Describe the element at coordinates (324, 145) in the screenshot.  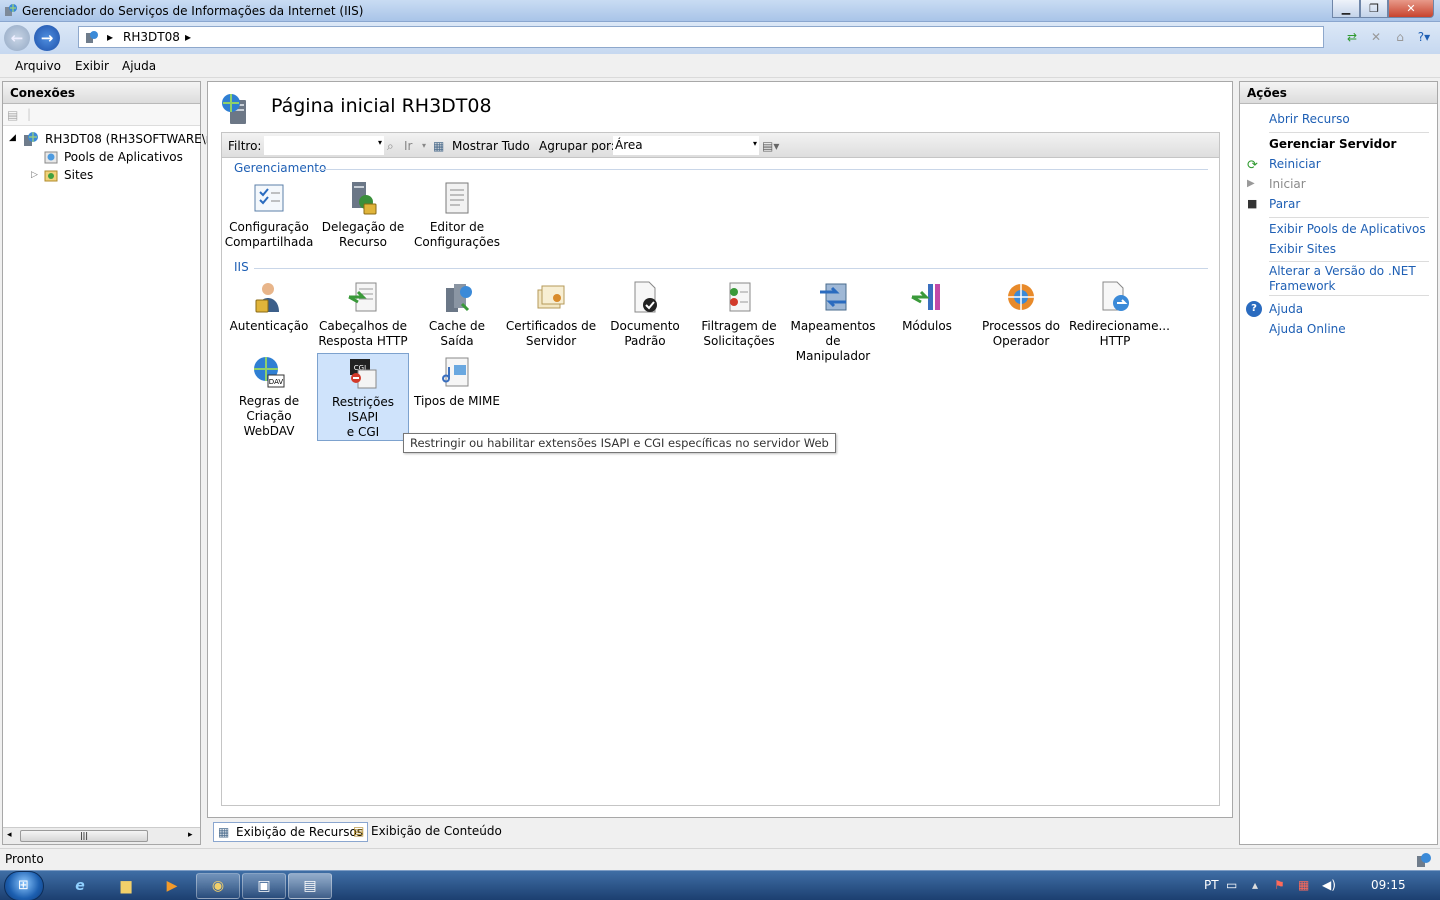
I see `filter-input: ▾` at that location.